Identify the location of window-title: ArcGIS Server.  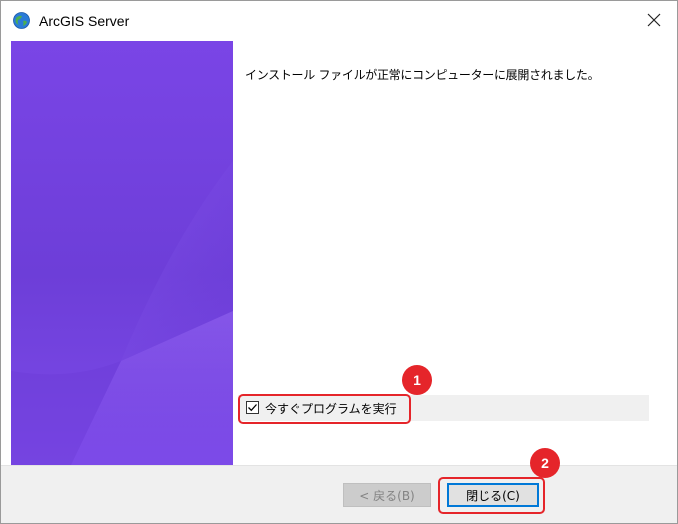
(84, 21).